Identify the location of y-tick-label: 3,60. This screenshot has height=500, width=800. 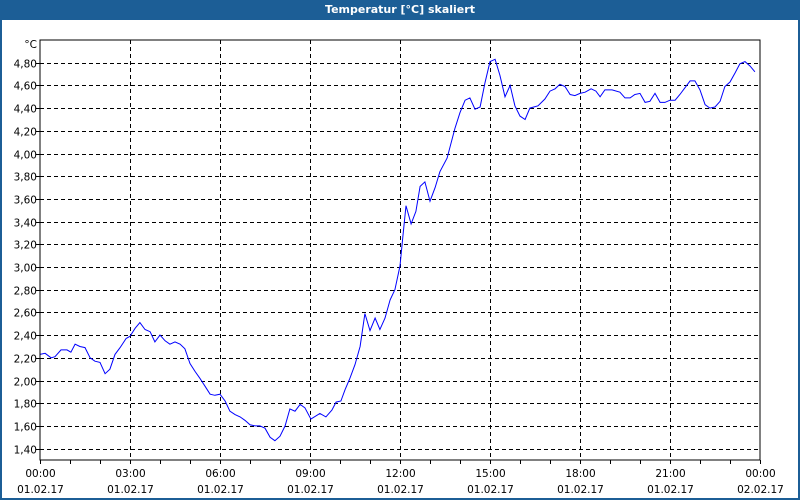
(25, 201).